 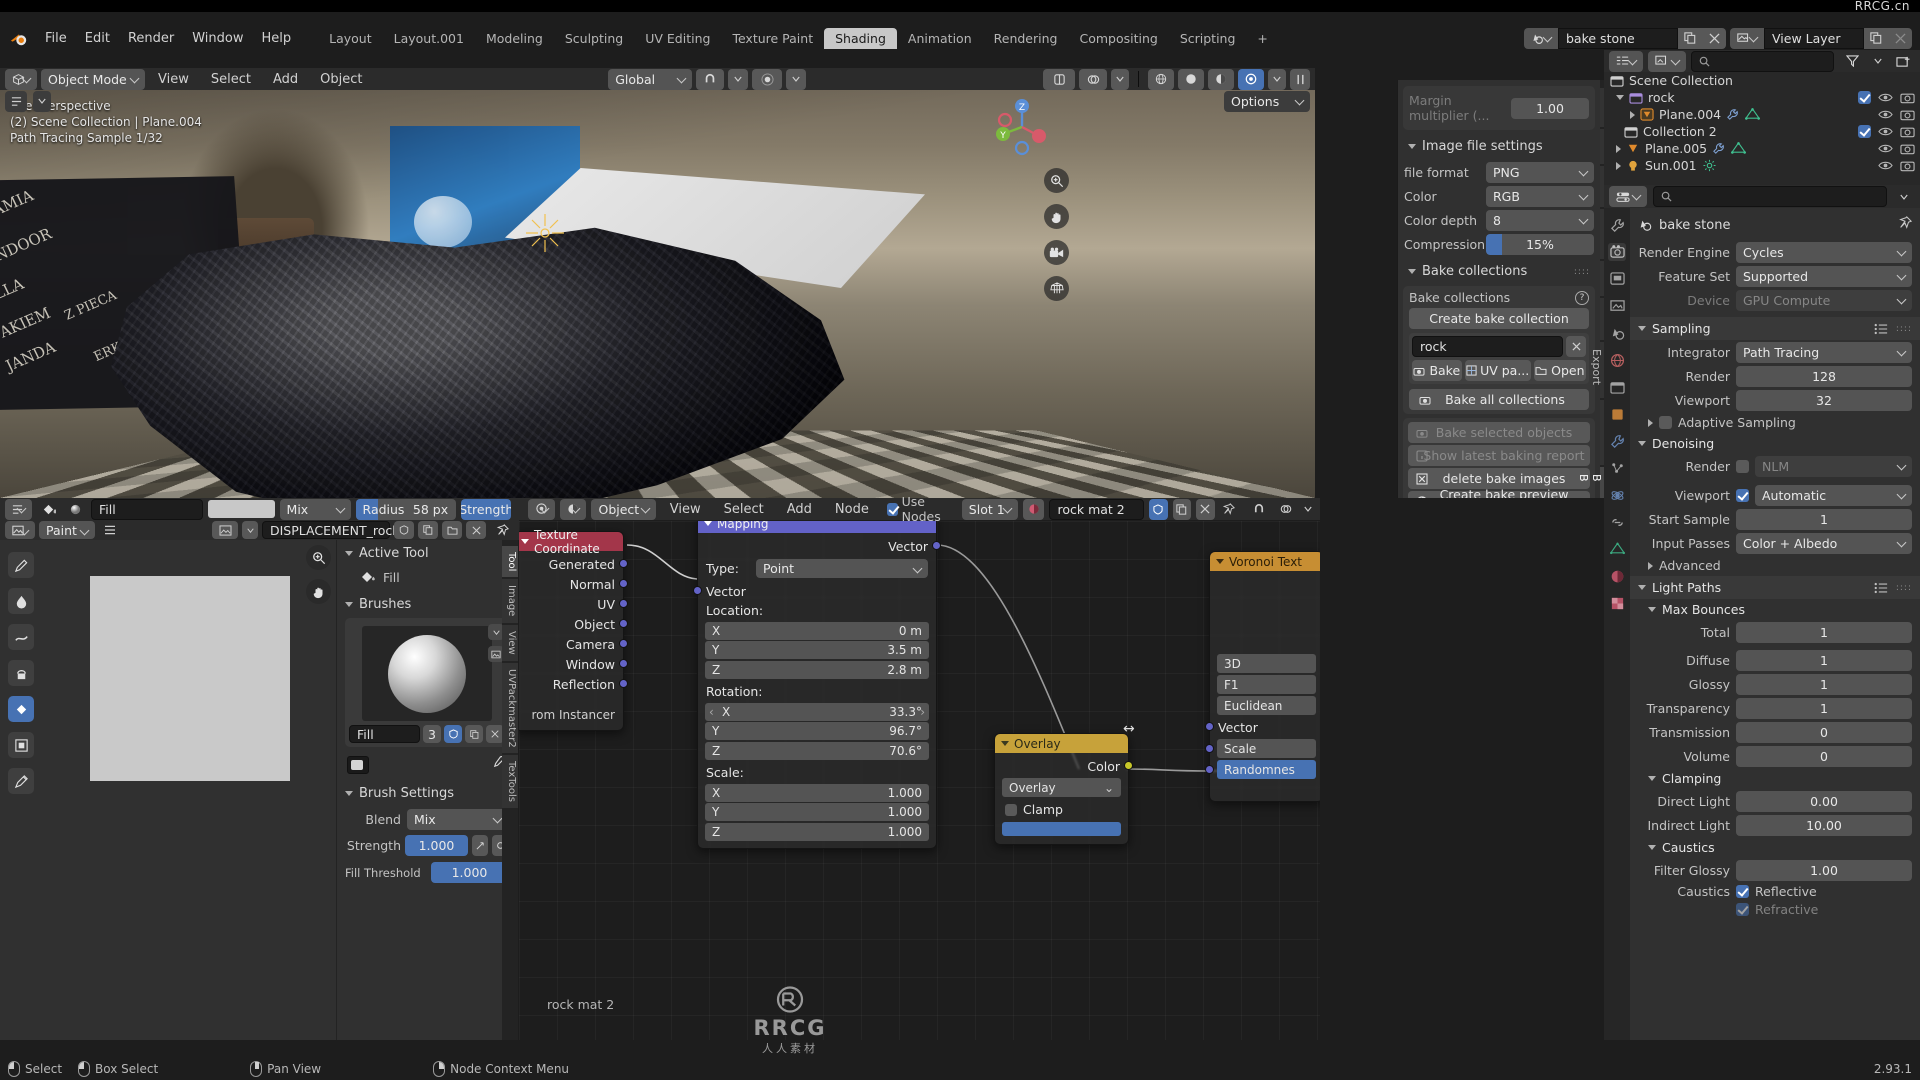 What do you see at coordinates (1191, 79) in the screenshot?
I see `solid-icon` at bounding box center [1191, 79].